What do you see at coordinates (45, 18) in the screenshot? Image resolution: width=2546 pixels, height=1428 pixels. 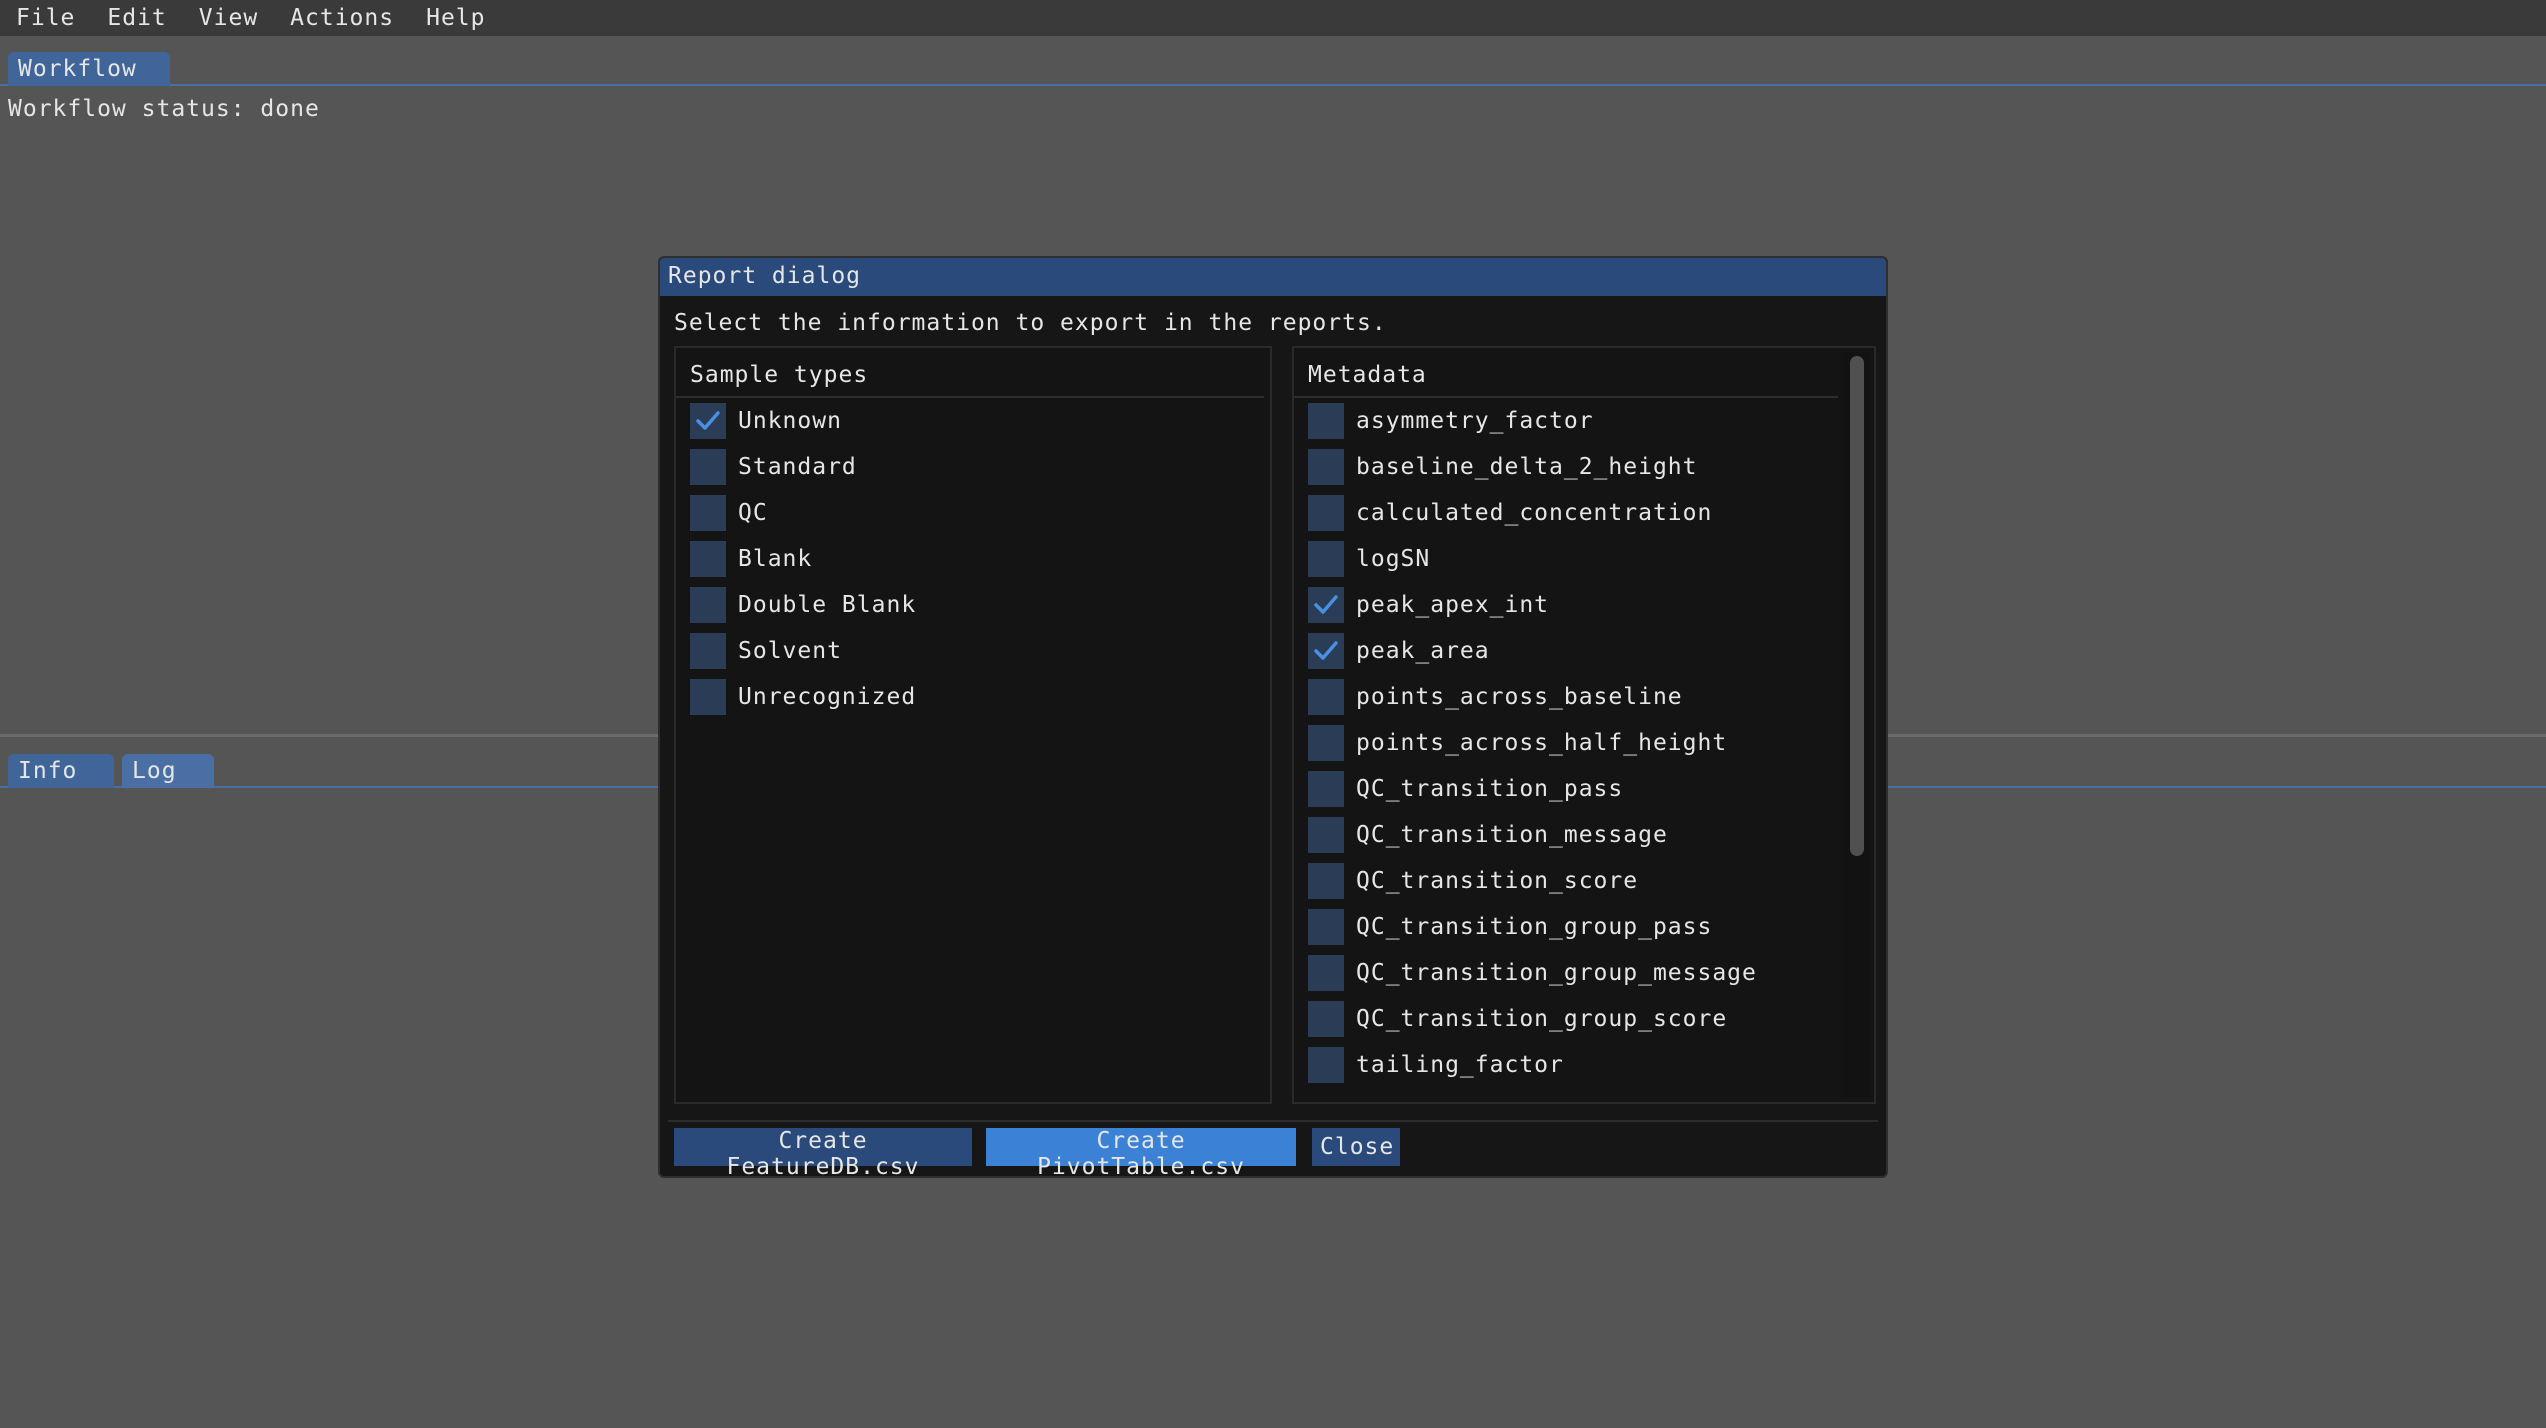 I see `menu-file: File` at bounding box center [45, 18].